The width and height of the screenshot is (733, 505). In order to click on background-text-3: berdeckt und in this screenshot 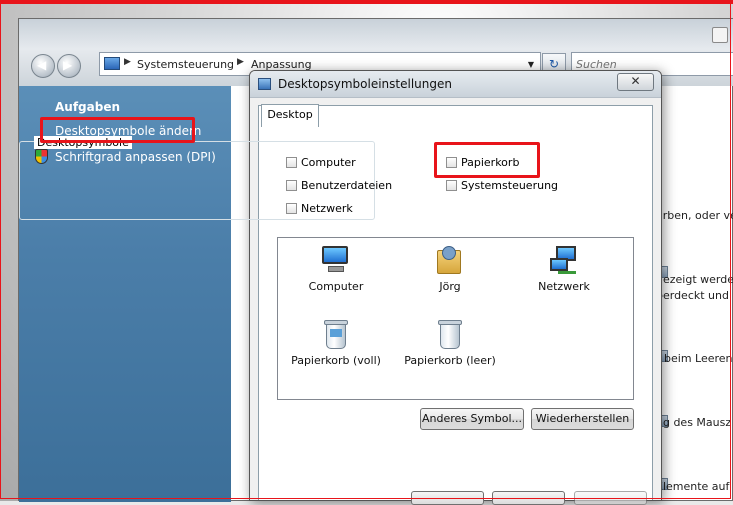, I will do `click(692, 295)`.